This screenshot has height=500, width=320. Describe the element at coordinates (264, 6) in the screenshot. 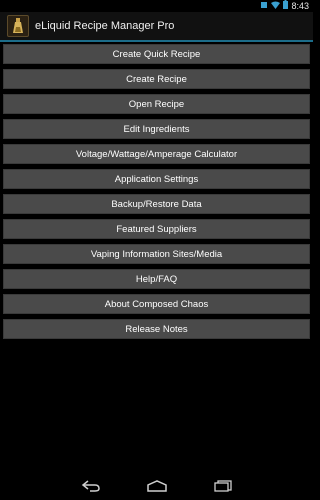

I see `notification-icon` at that location.